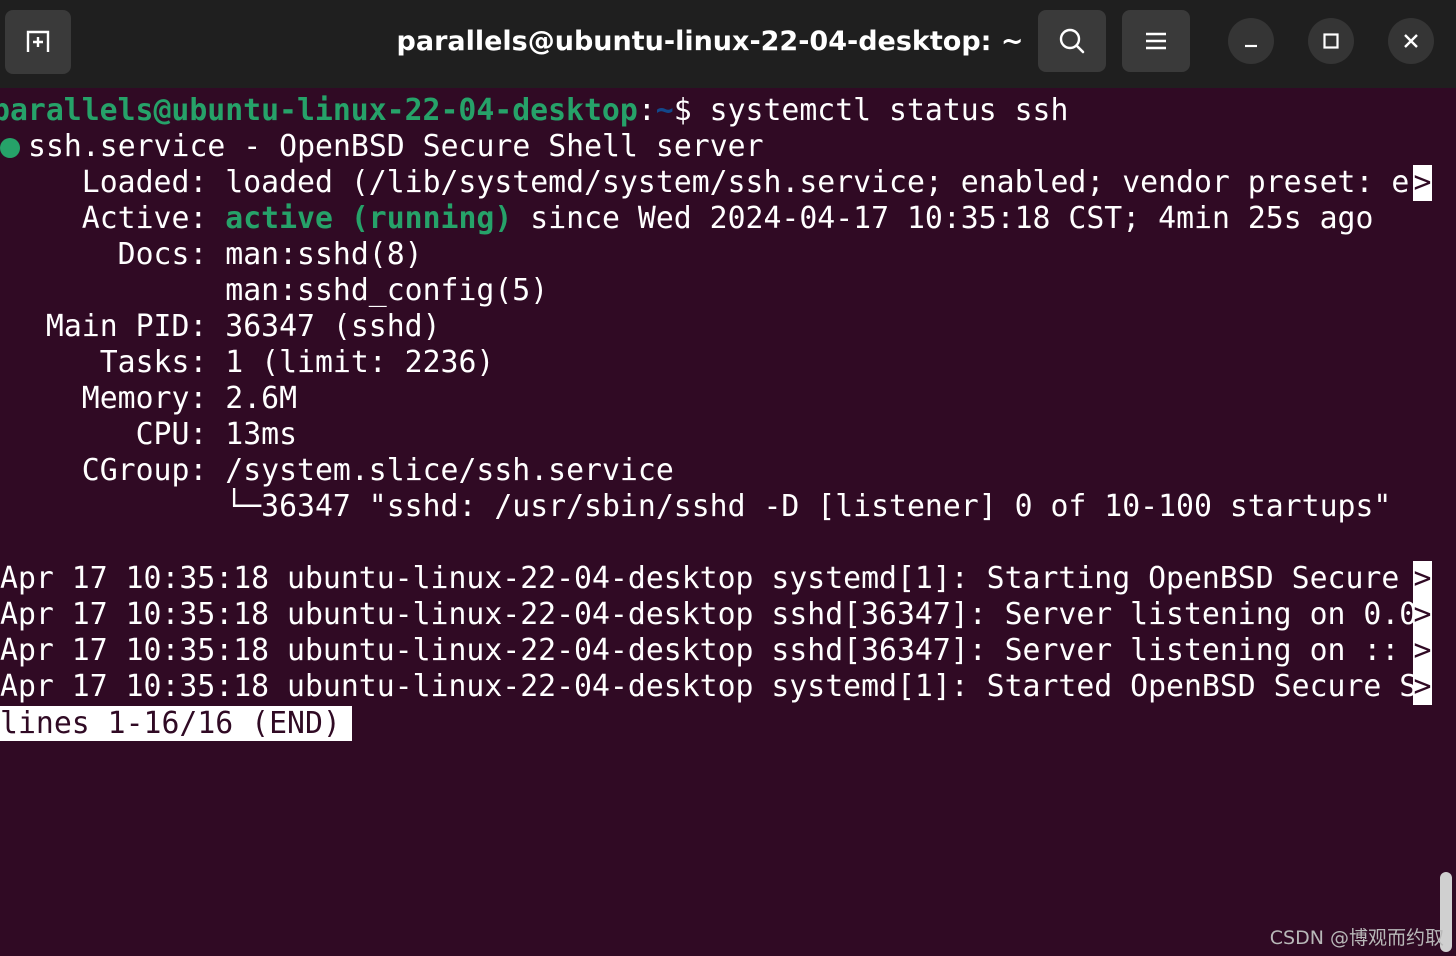 This screenshot has width=1456, height=956. I want to click on search-button, so click(1072, 41).